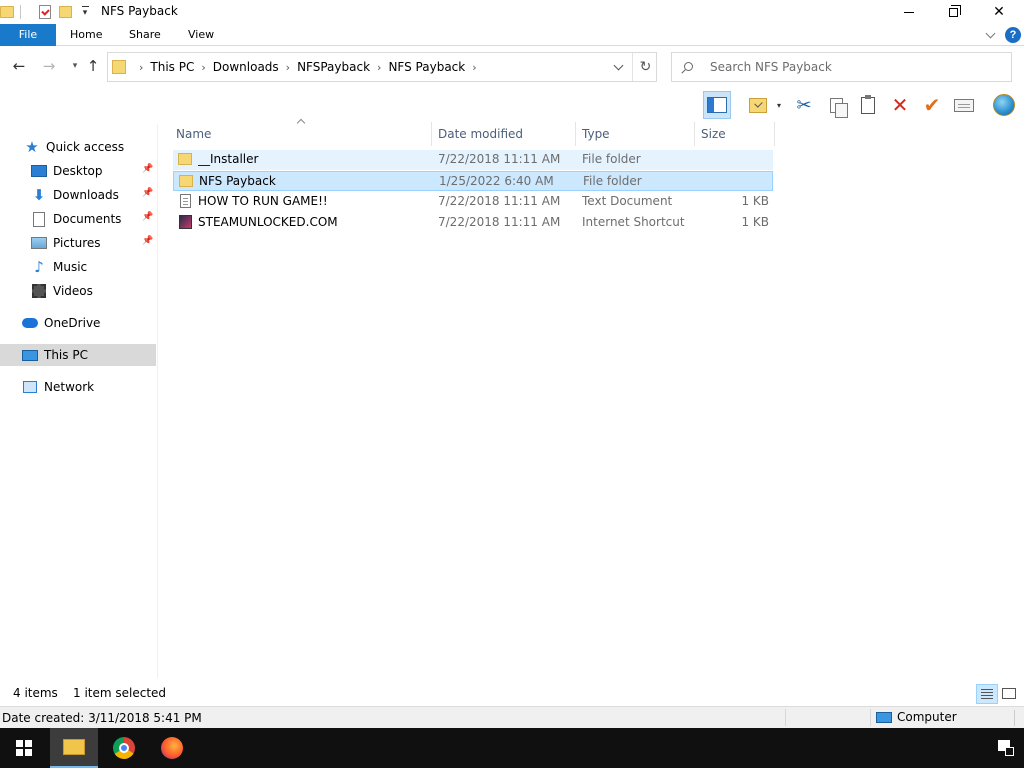 The width and height of the screenshot is (1024, 768). What do you see at coordinates (30, 387) in the screenshot?
I see `network-icon` at bounding box center [30, 387].